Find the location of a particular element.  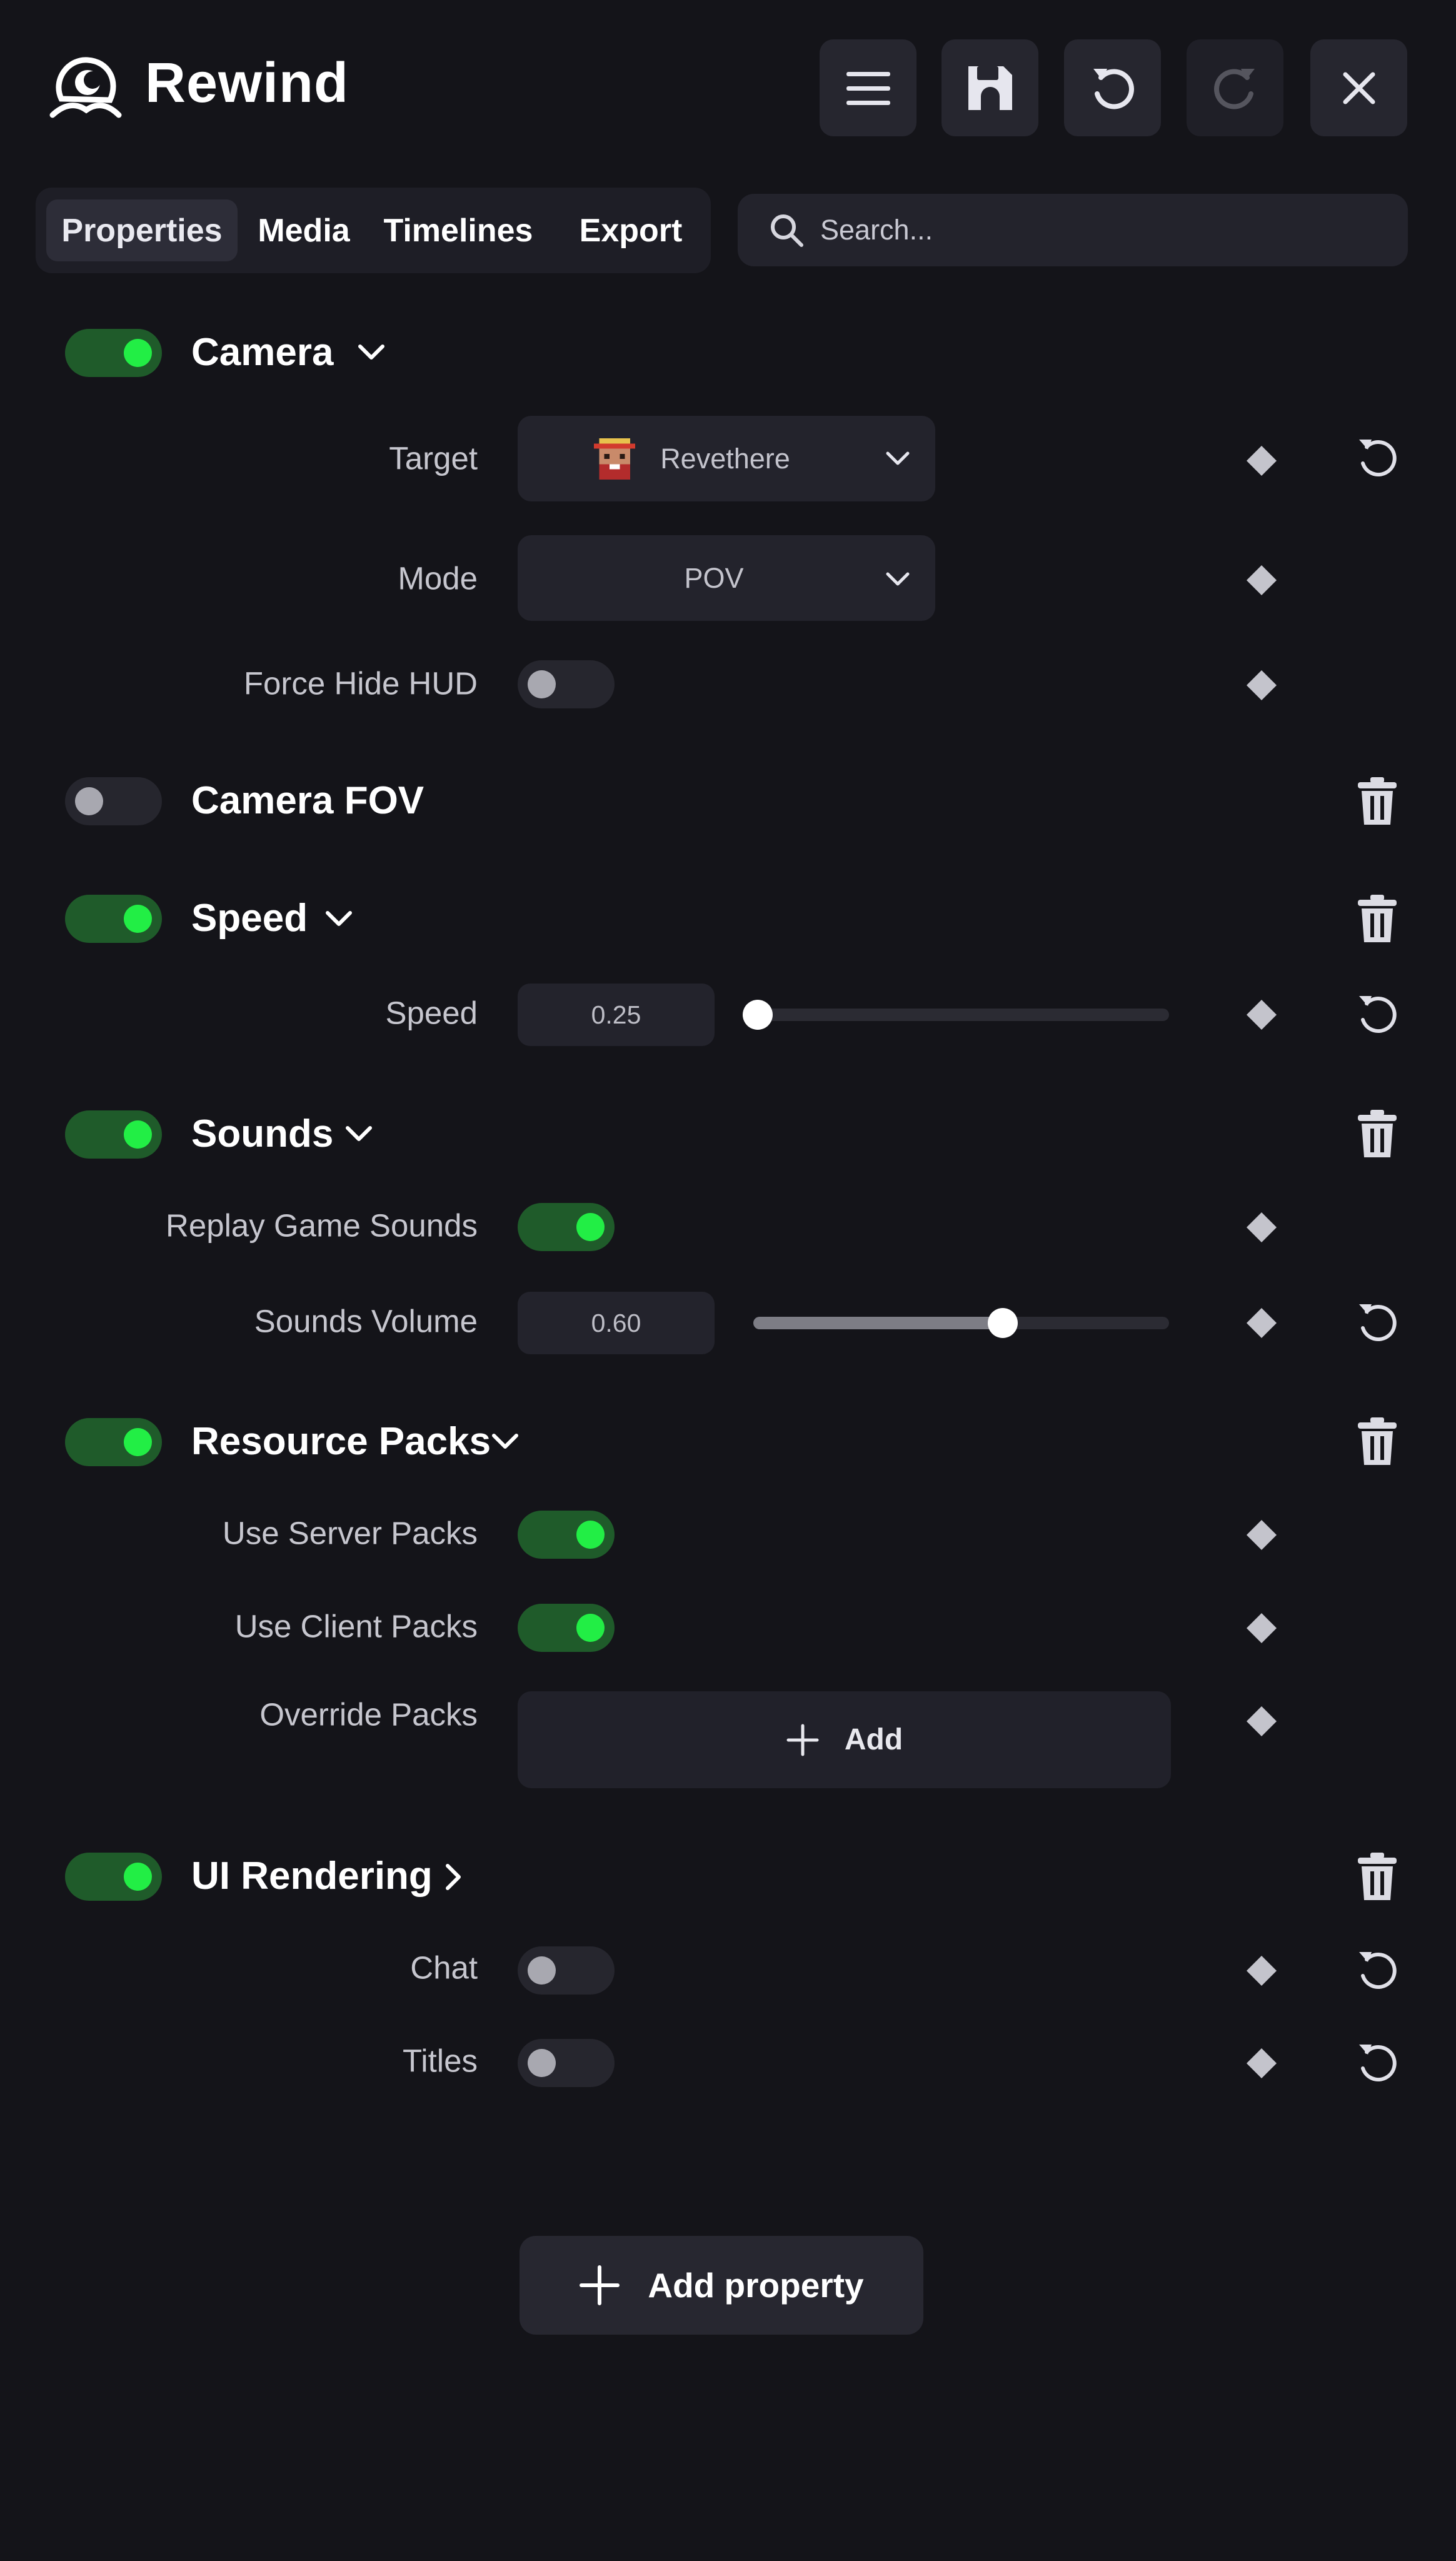

app-logo is located at coordinates (86, 89).